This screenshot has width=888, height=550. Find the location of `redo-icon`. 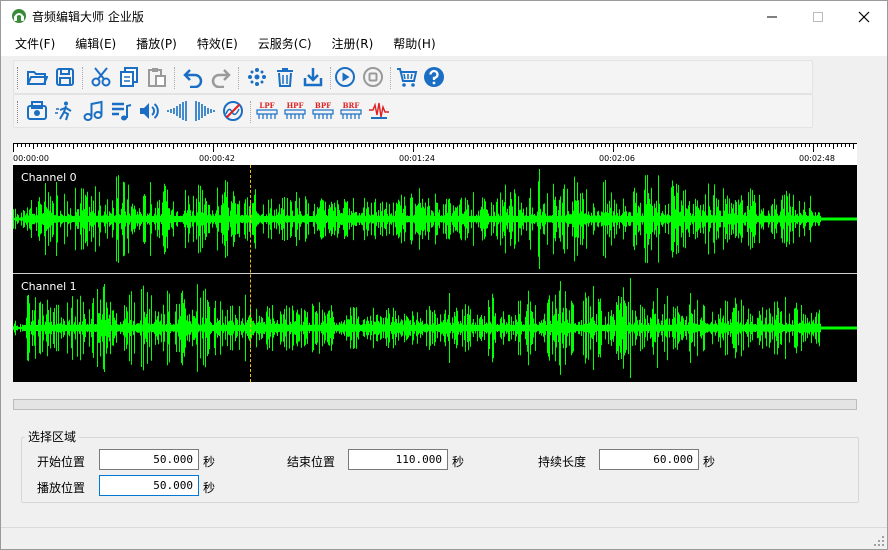

redo-icon is located at coordinates (221, 78).